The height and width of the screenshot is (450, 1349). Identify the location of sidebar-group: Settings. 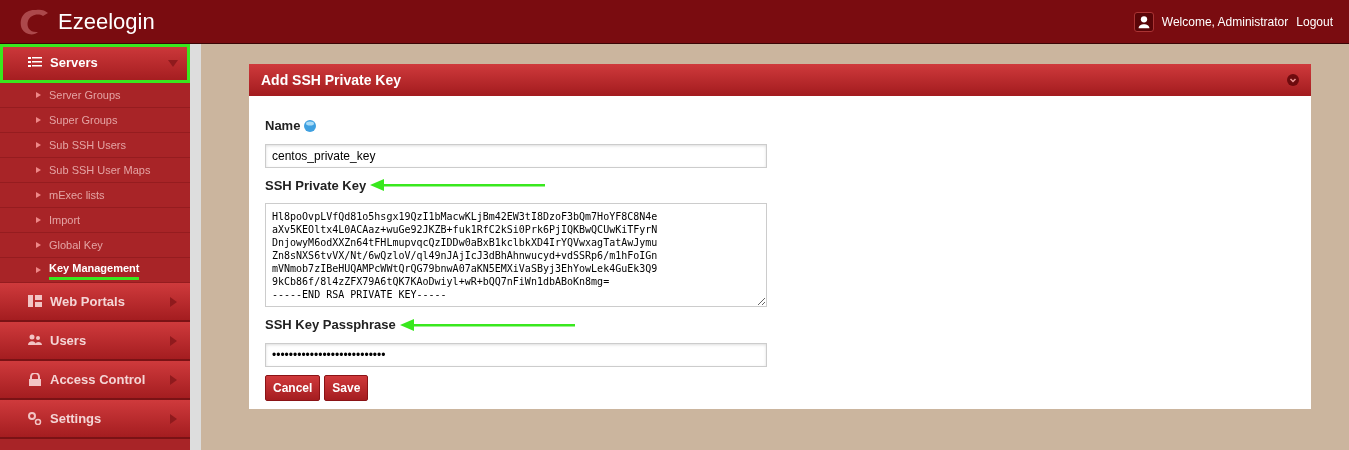
(95, 419).